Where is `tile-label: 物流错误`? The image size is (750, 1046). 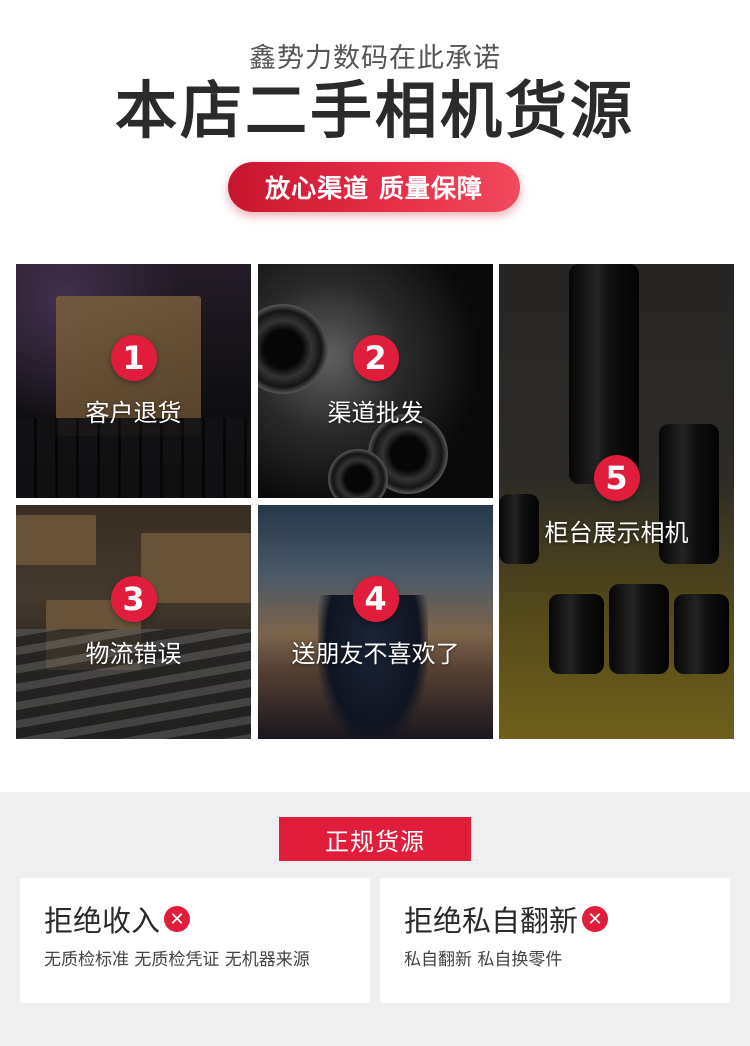 tile-label: 物流错误 is located at coordinates (133, 653).